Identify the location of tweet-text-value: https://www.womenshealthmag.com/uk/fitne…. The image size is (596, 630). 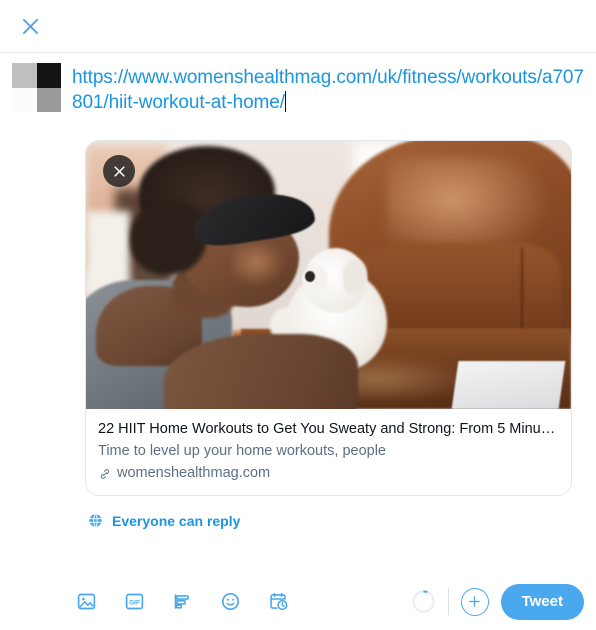
(328, 90).